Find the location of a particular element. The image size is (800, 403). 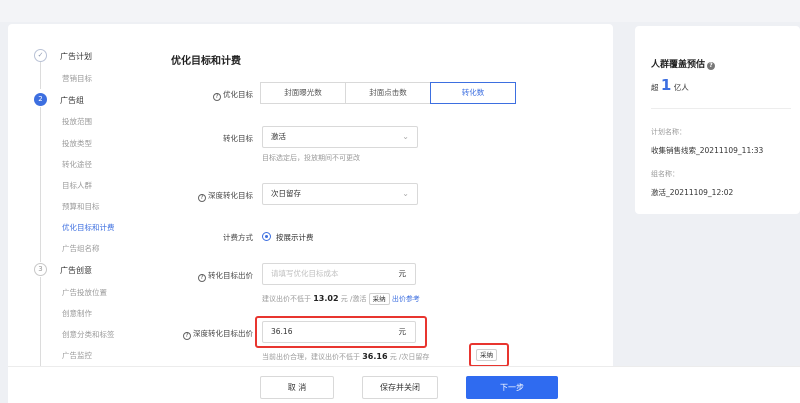

conv-bid-hint: 建议出价不低于 13.02 元 /激活 采纳 出价参考 is located at coordinates (341, 299).